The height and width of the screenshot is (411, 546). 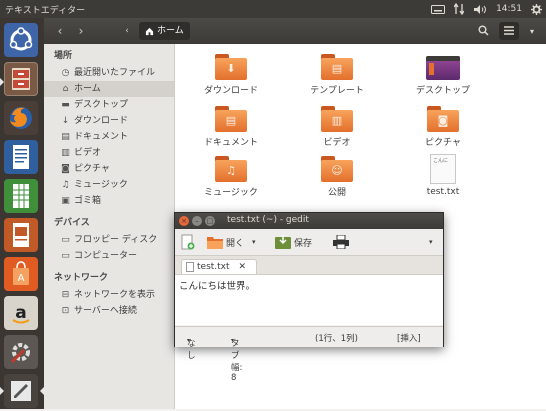 What do you see at coordinates (532, 31) in the screenshot?
I see `menu-button: ▾` at bounding box center [532, 31].